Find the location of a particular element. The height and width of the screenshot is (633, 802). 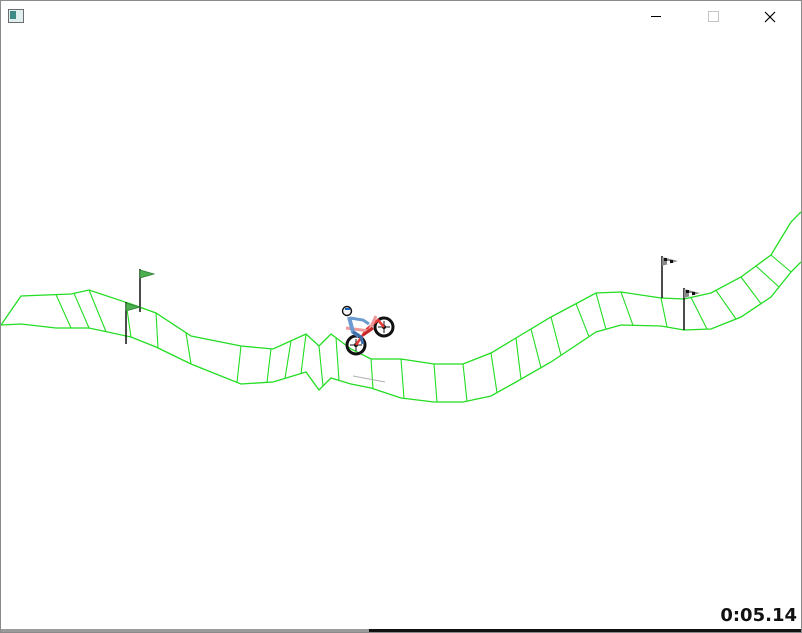

app-icon is located at coordinates (16, 16).